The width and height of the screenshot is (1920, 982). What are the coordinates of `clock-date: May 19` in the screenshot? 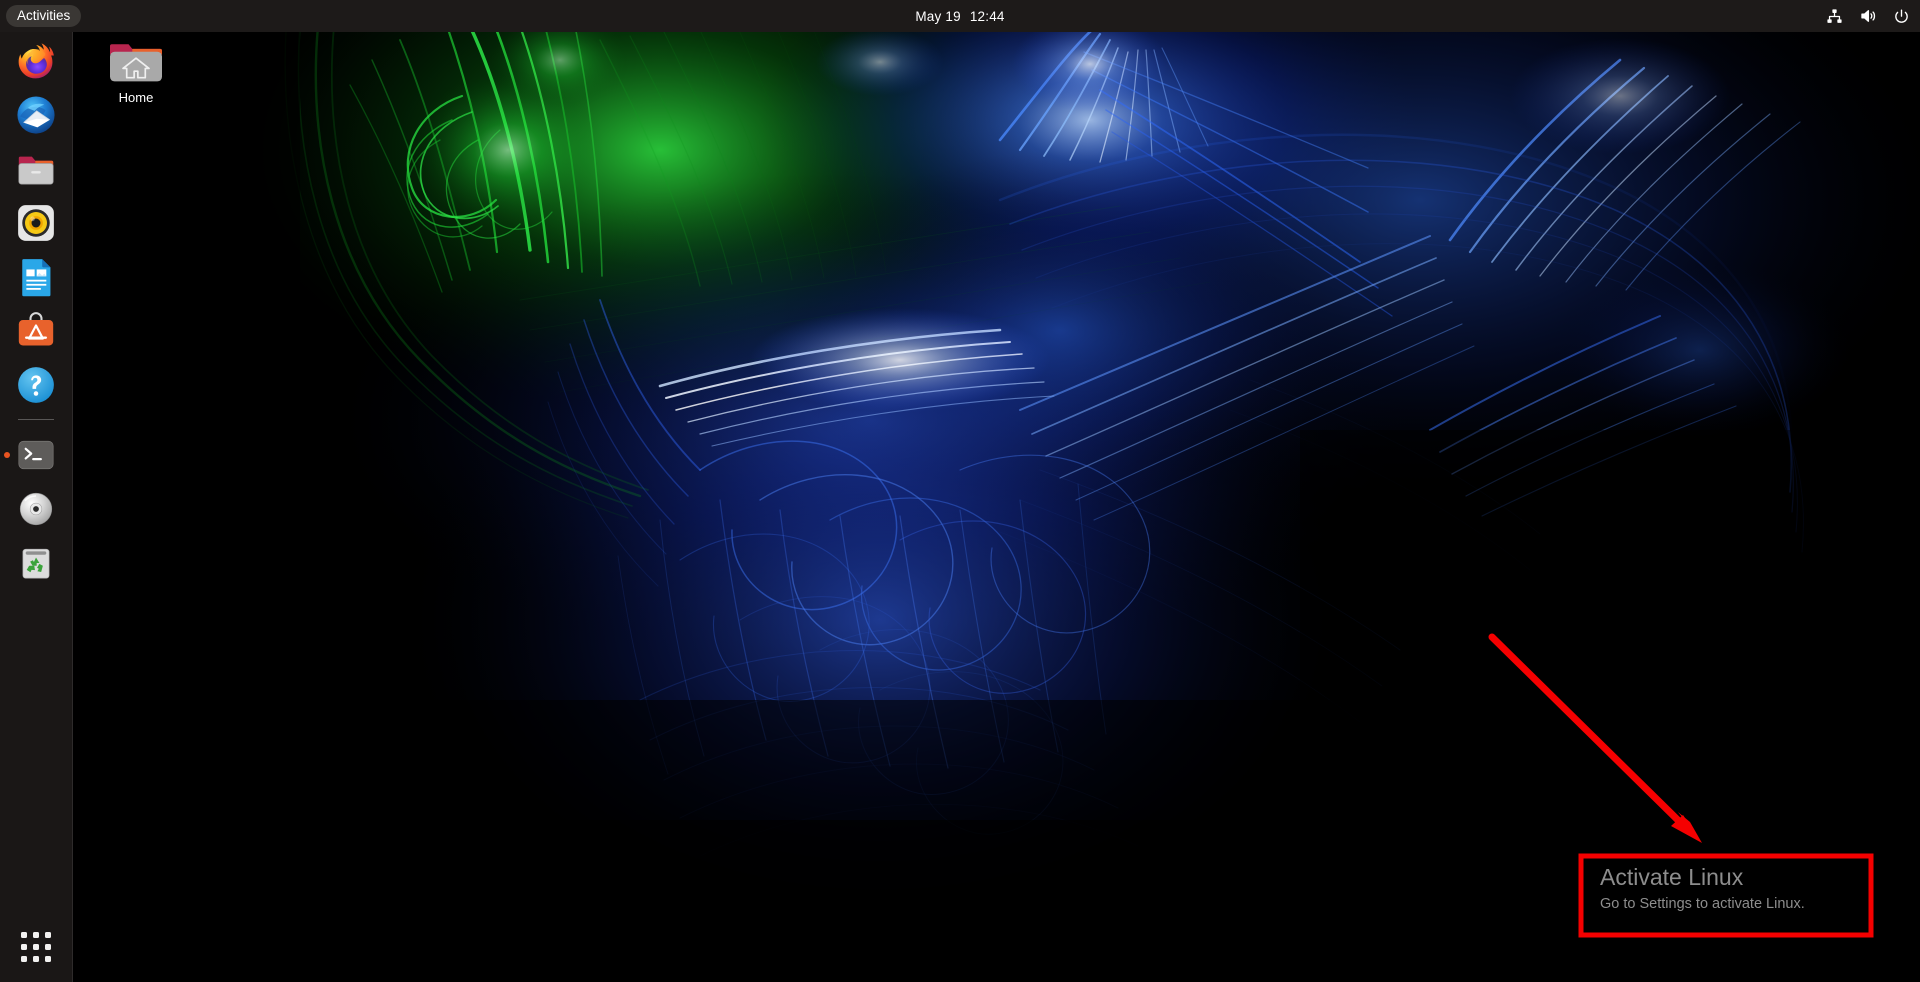 It's located at (938, 16).